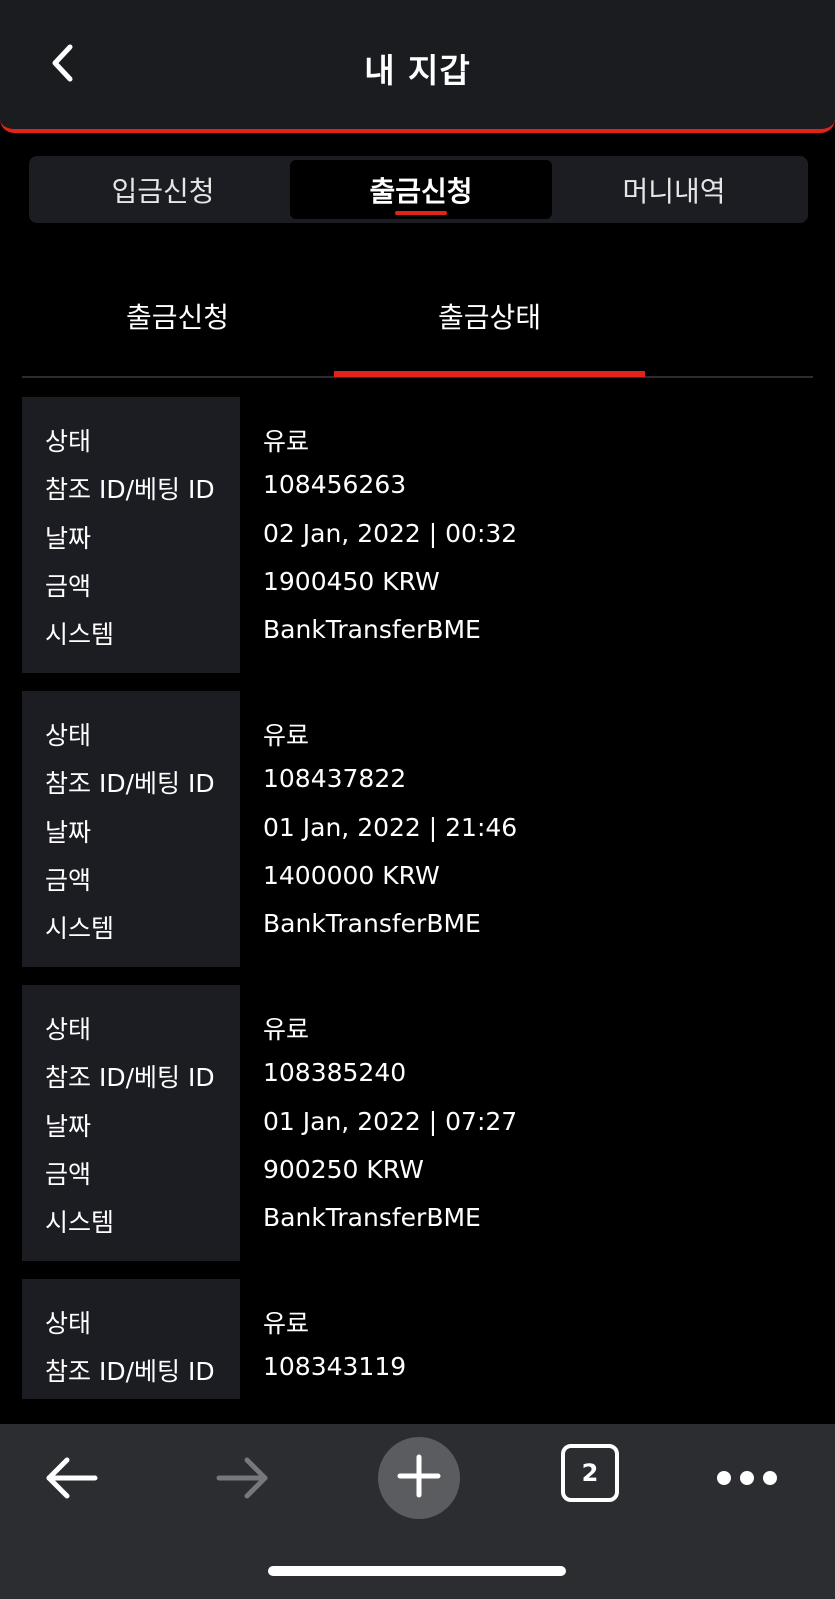 The image size is (835, 1599). Describe the element at coordinates (489, 374) in the screenshot. I see `active-subtab-indicator` at that location.